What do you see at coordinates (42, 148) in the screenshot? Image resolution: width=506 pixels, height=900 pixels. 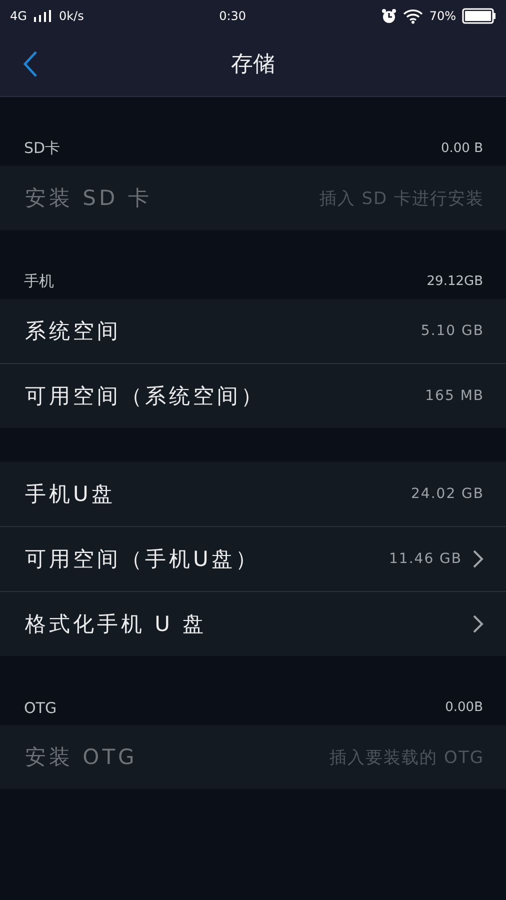 I see `section-header: SD卡` at bounding box center [42, 148].